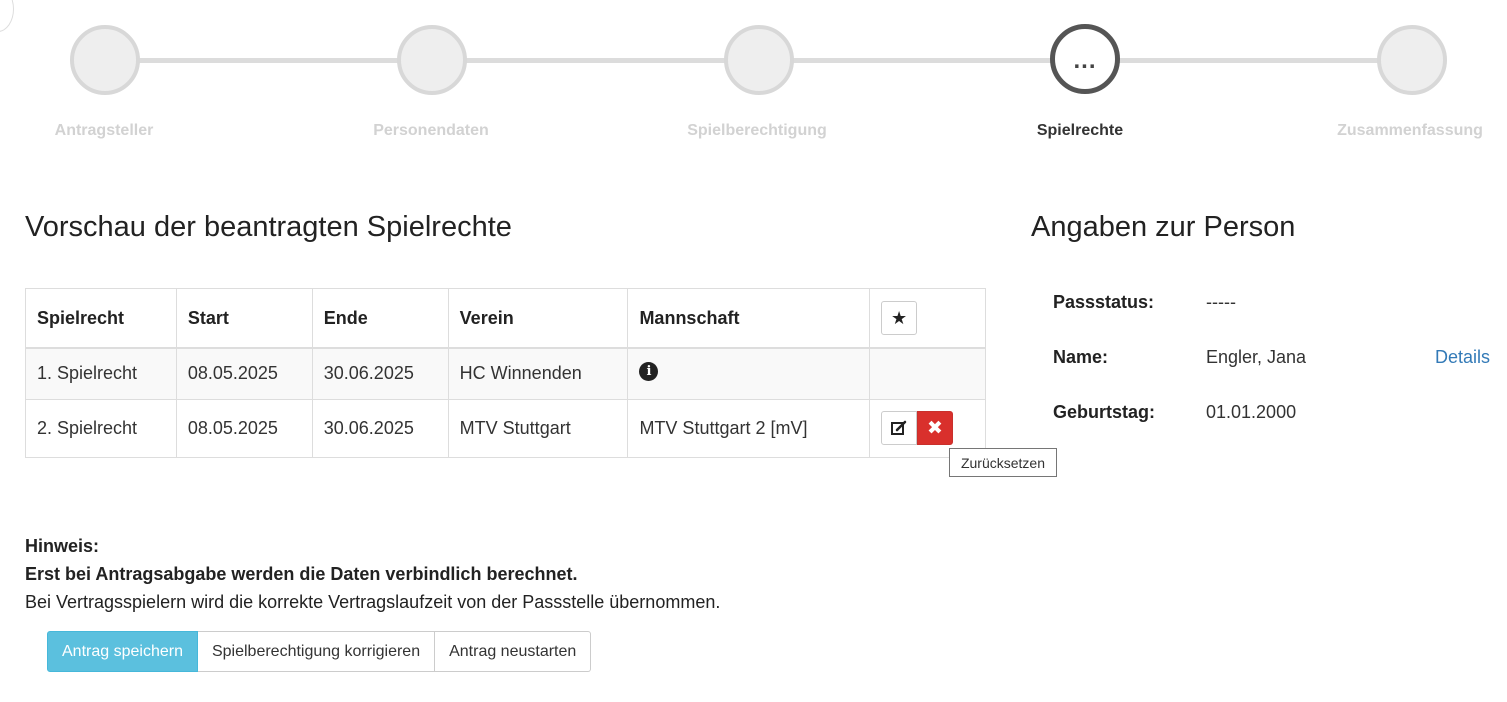  Describe the element at coordinates (927, 318) in the screenshot. I see `column-header-actions: ★` at that location.